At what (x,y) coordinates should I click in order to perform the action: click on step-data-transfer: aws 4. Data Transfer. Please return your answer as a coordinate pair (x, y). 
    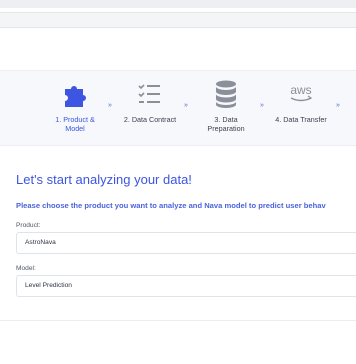
    Looking at the image, I should click on (301, 102).